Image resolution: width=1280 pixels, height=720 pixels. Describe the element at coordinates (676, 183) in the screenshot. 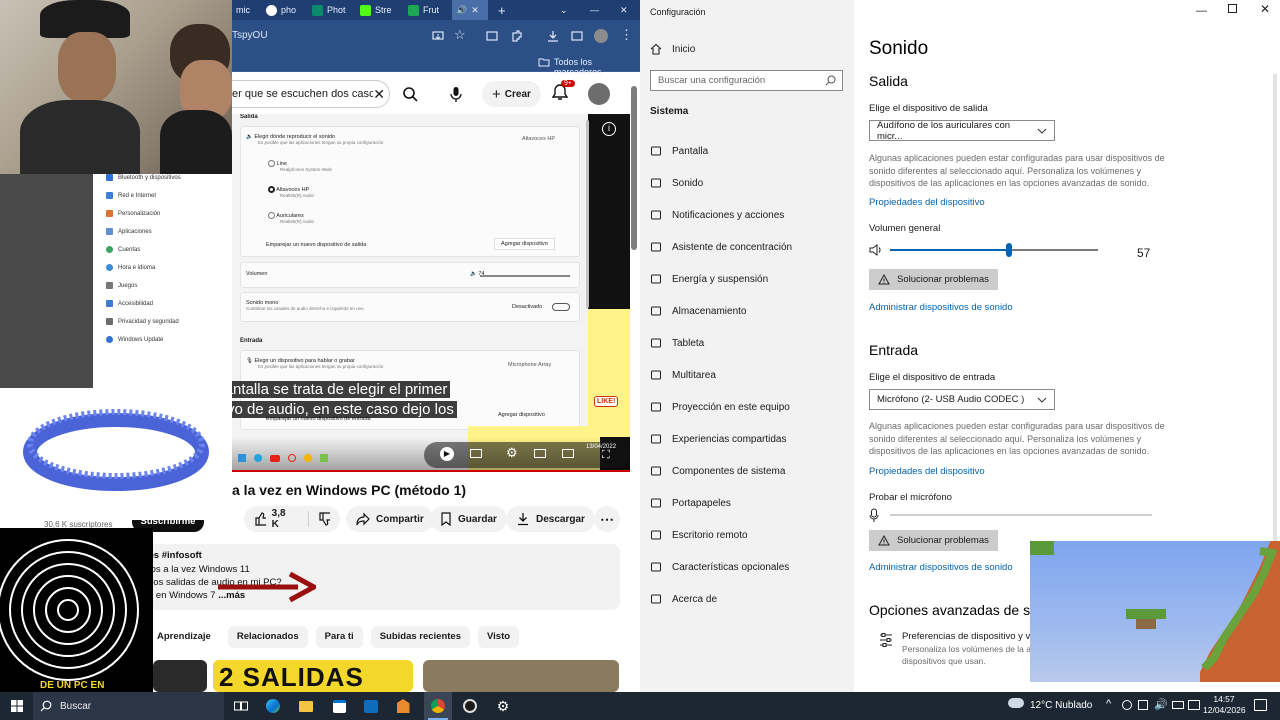

I see `sidebar-item-speaker: Sonido` at that location.